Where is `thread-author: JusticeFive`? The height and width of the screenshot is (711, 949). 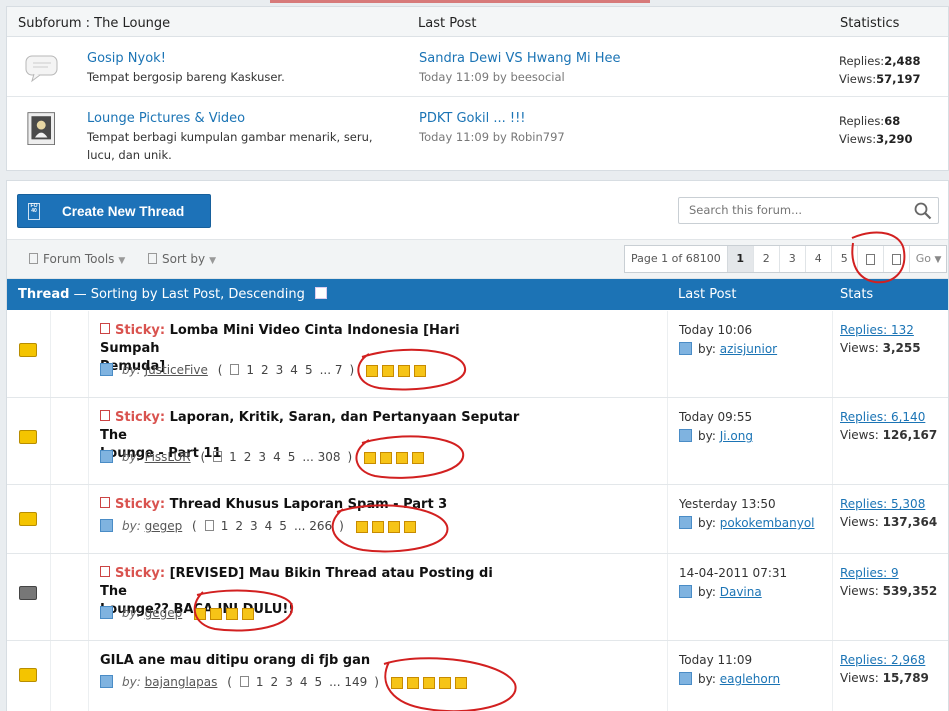
thread-author: JusticeFive is located at coordinates (176, 370).